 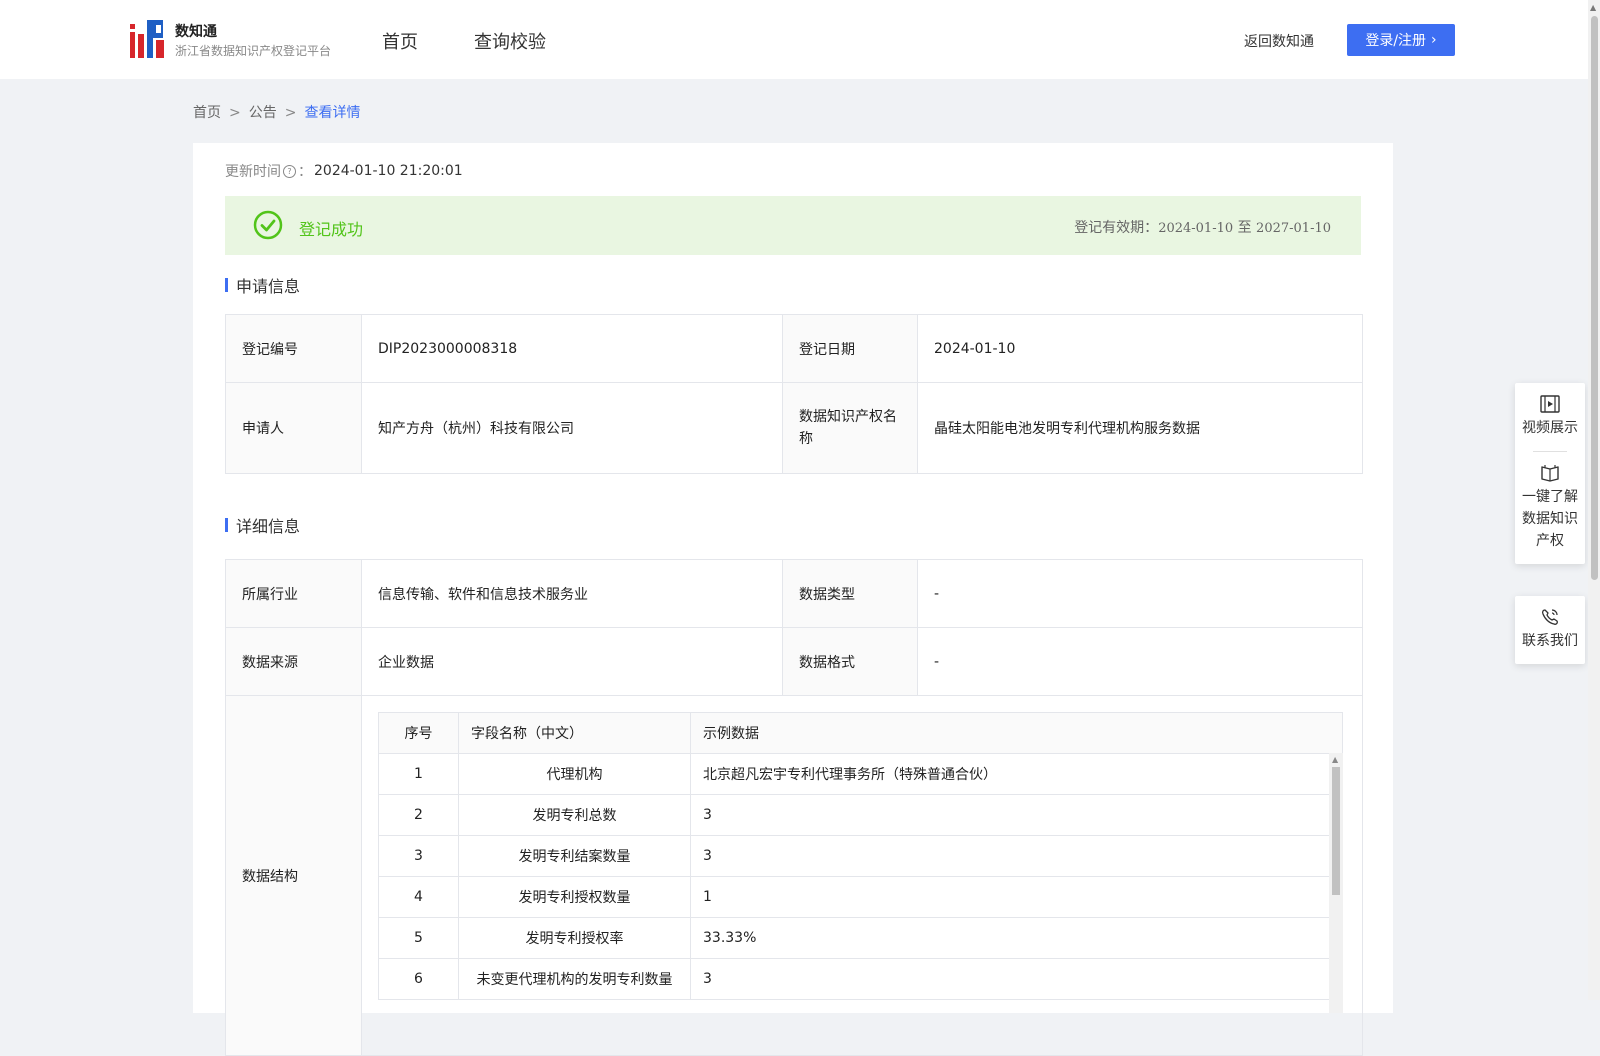 What do you see at coordinates (794, 39) in the screenshot?
I see `top-header: 数知通 浙江省数据知识产权登记平台 首页 查询校验 返回数知通 登录/注册 ›` at bounding box center [794, 39].